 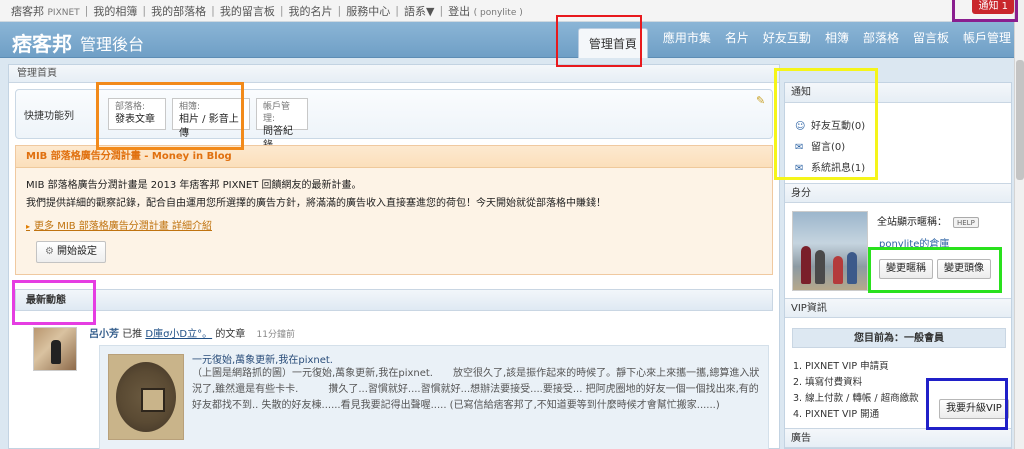 I want to click on upload-media-button: 相簿: 相片 / 影音上傳, so click(x=211, y=118).